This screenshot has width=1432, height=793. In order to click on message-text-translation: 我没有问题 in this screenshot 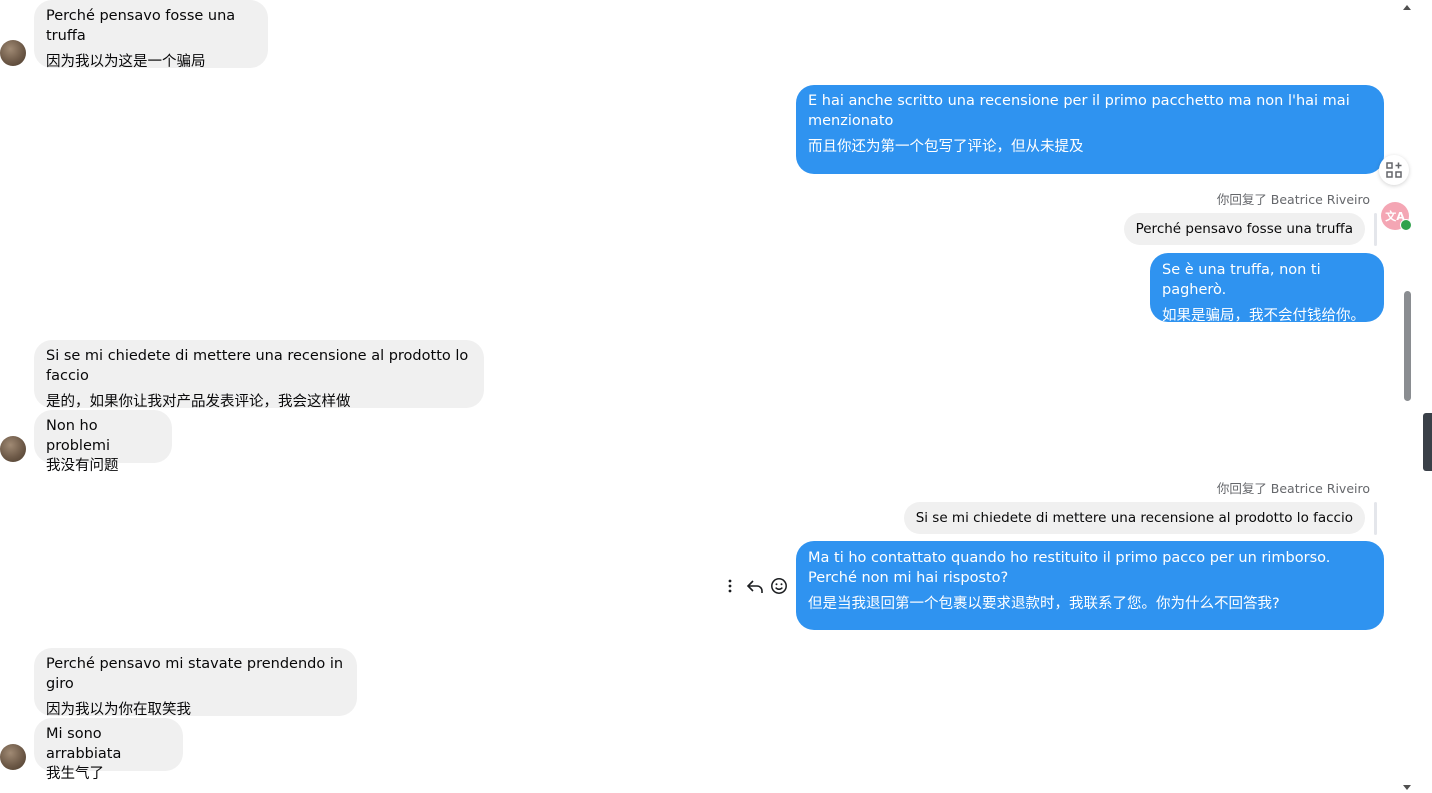, I will do `click(82, 466)`.